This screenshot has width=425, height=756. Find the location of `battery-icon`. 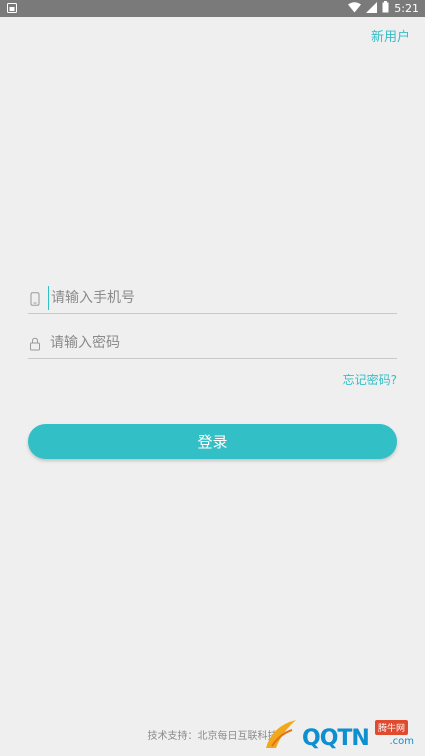

battery-icon is located at coordinates (385, 8).